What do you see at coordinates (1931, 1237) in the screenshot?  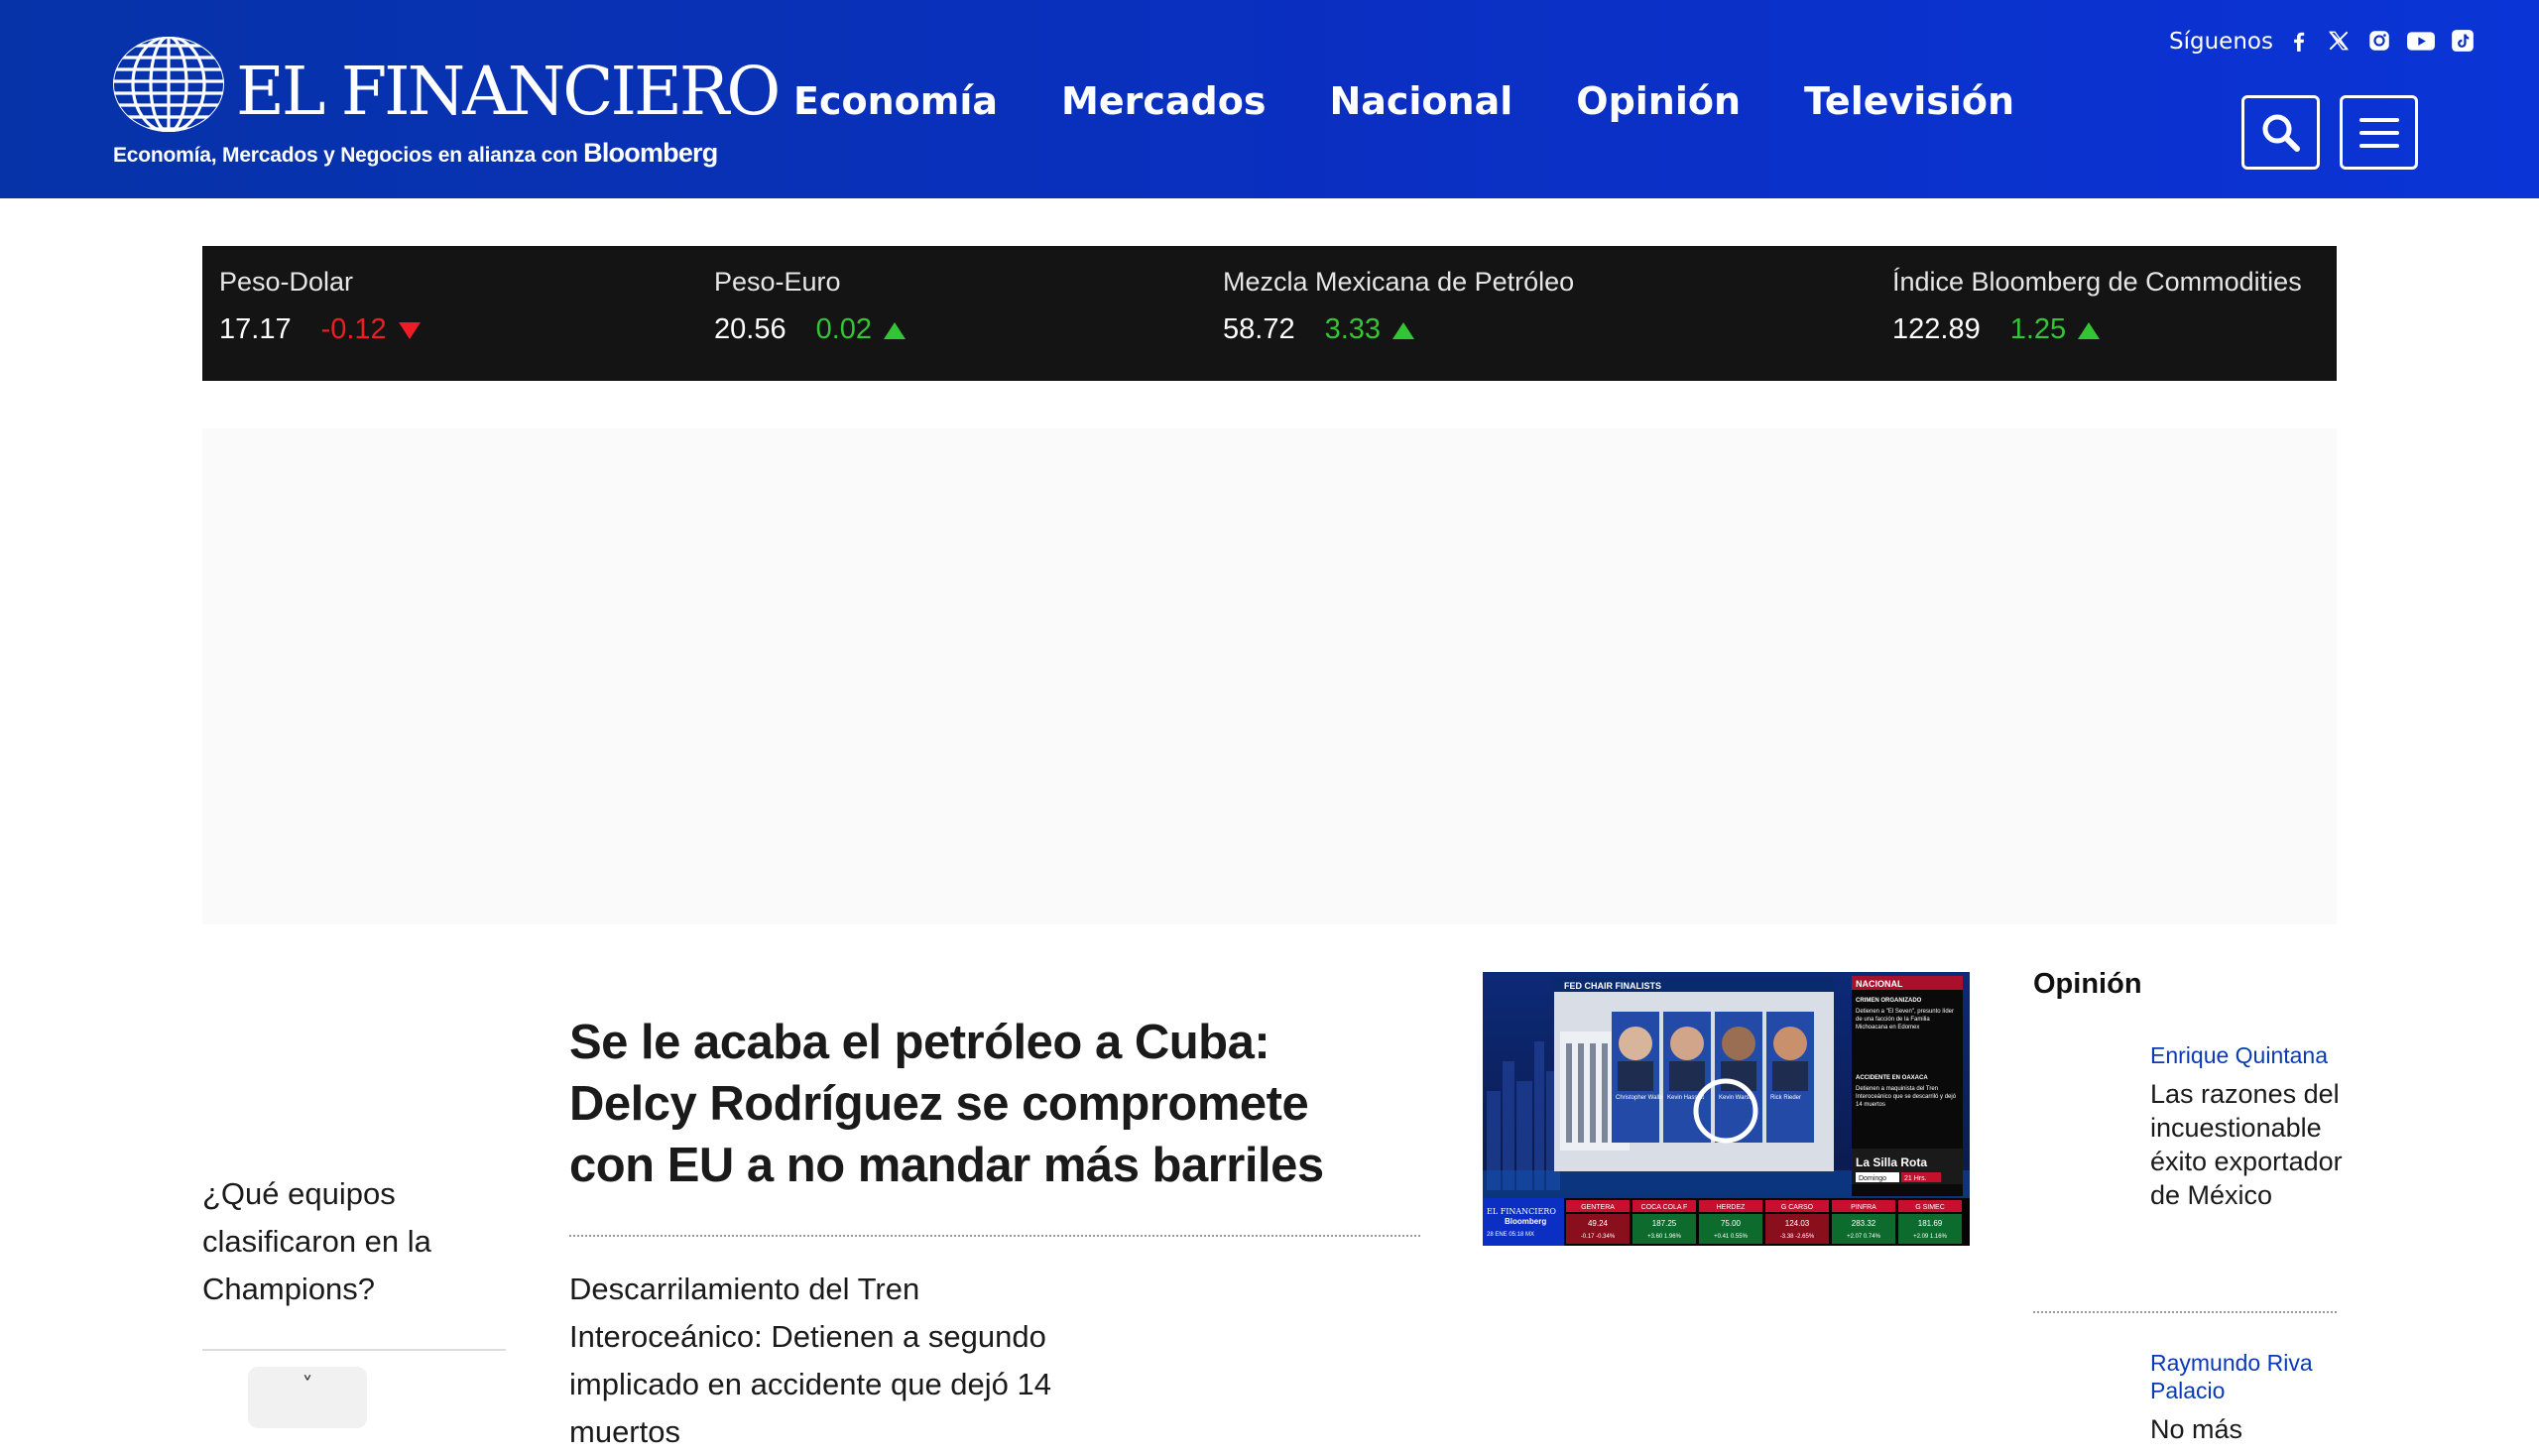 I see `tv-stock-change: +2.09 1.16%` at bounding box center [1931, 1237].